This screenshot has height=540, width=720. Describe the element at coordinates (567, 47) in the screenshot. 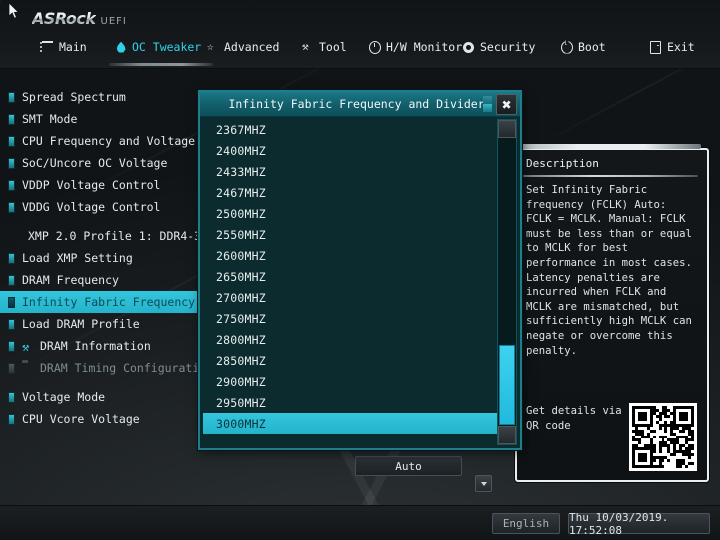

I see `power-icon` at that location.